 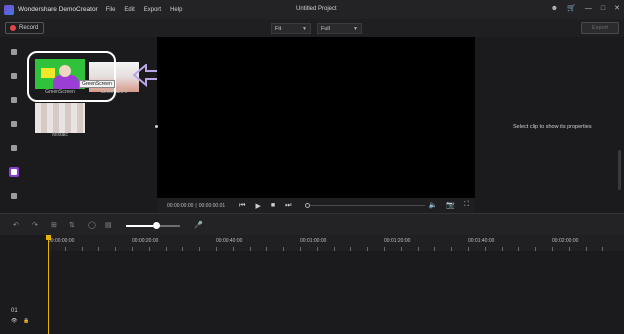 I want to click on folder-icon, so click(x=14, y=52).